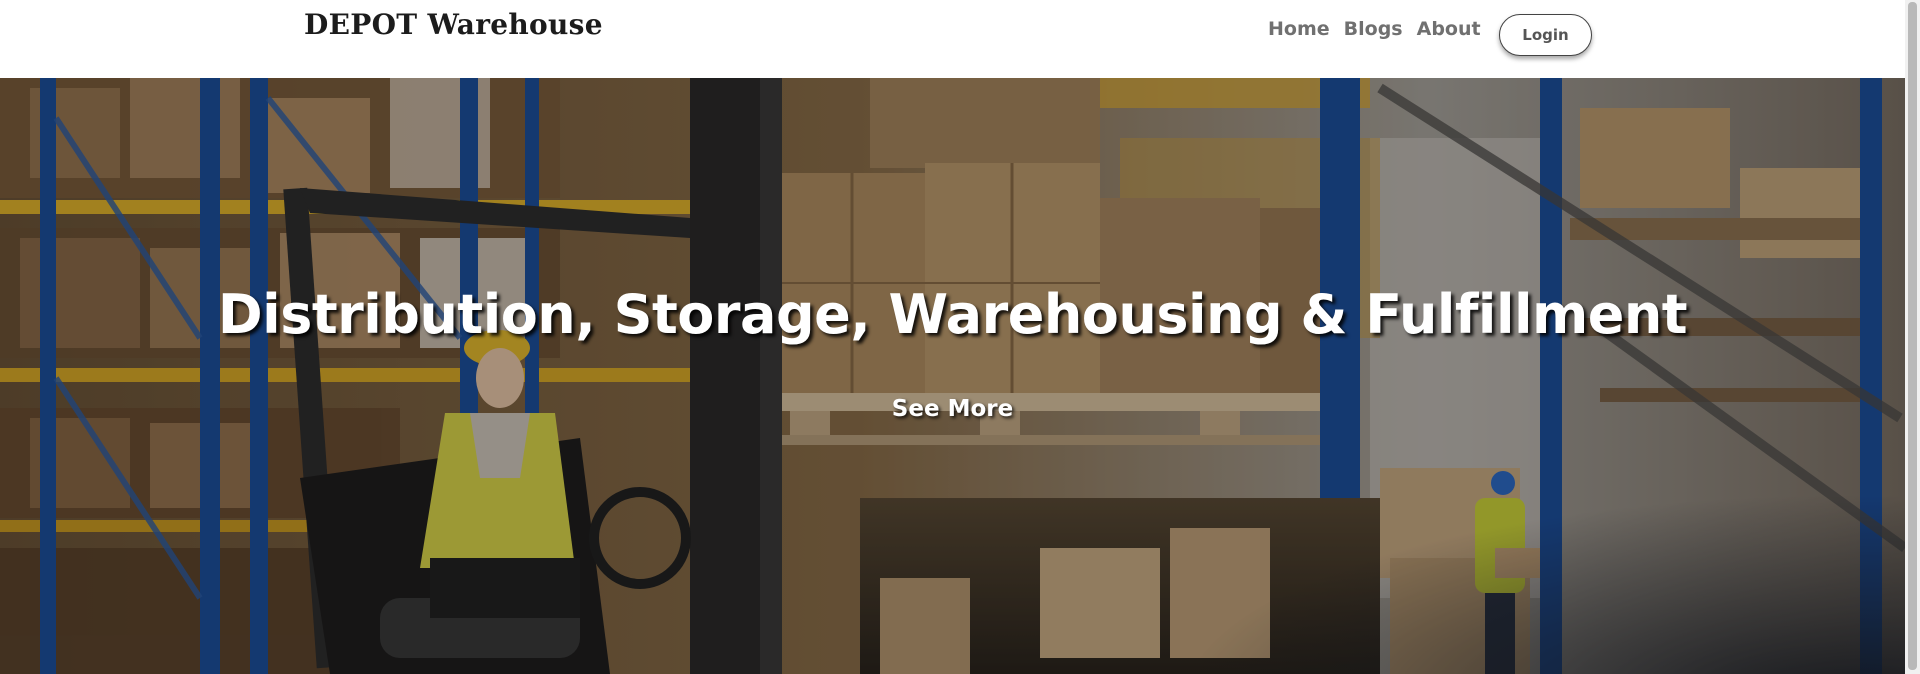  Describe the element at coordinates (1449, 29) in the screenshot. I see `nav-link-about: About` at that location.